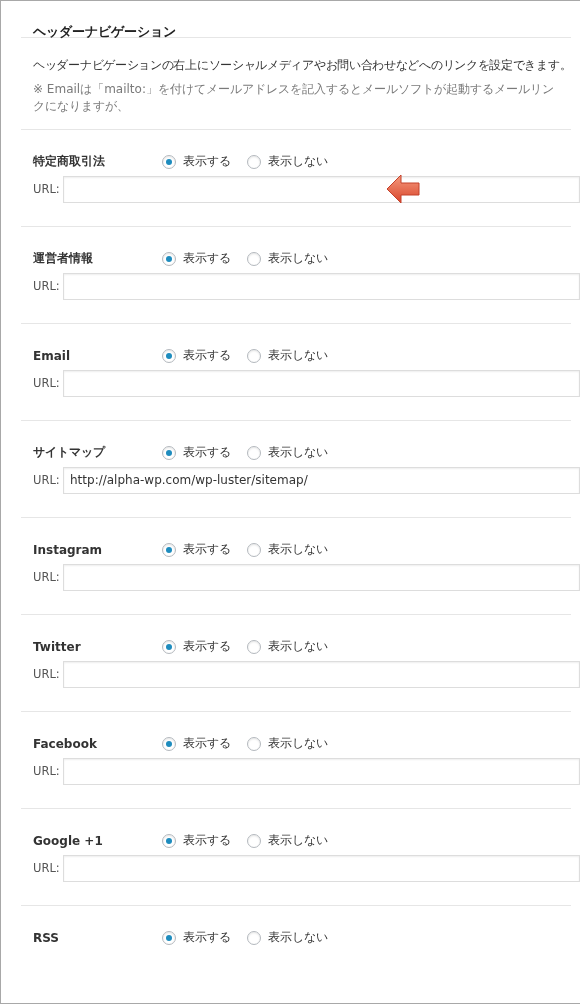 The width and height of the screenshot is (580, 1004). I want to click on setting-label: Email, so click(52, 355).